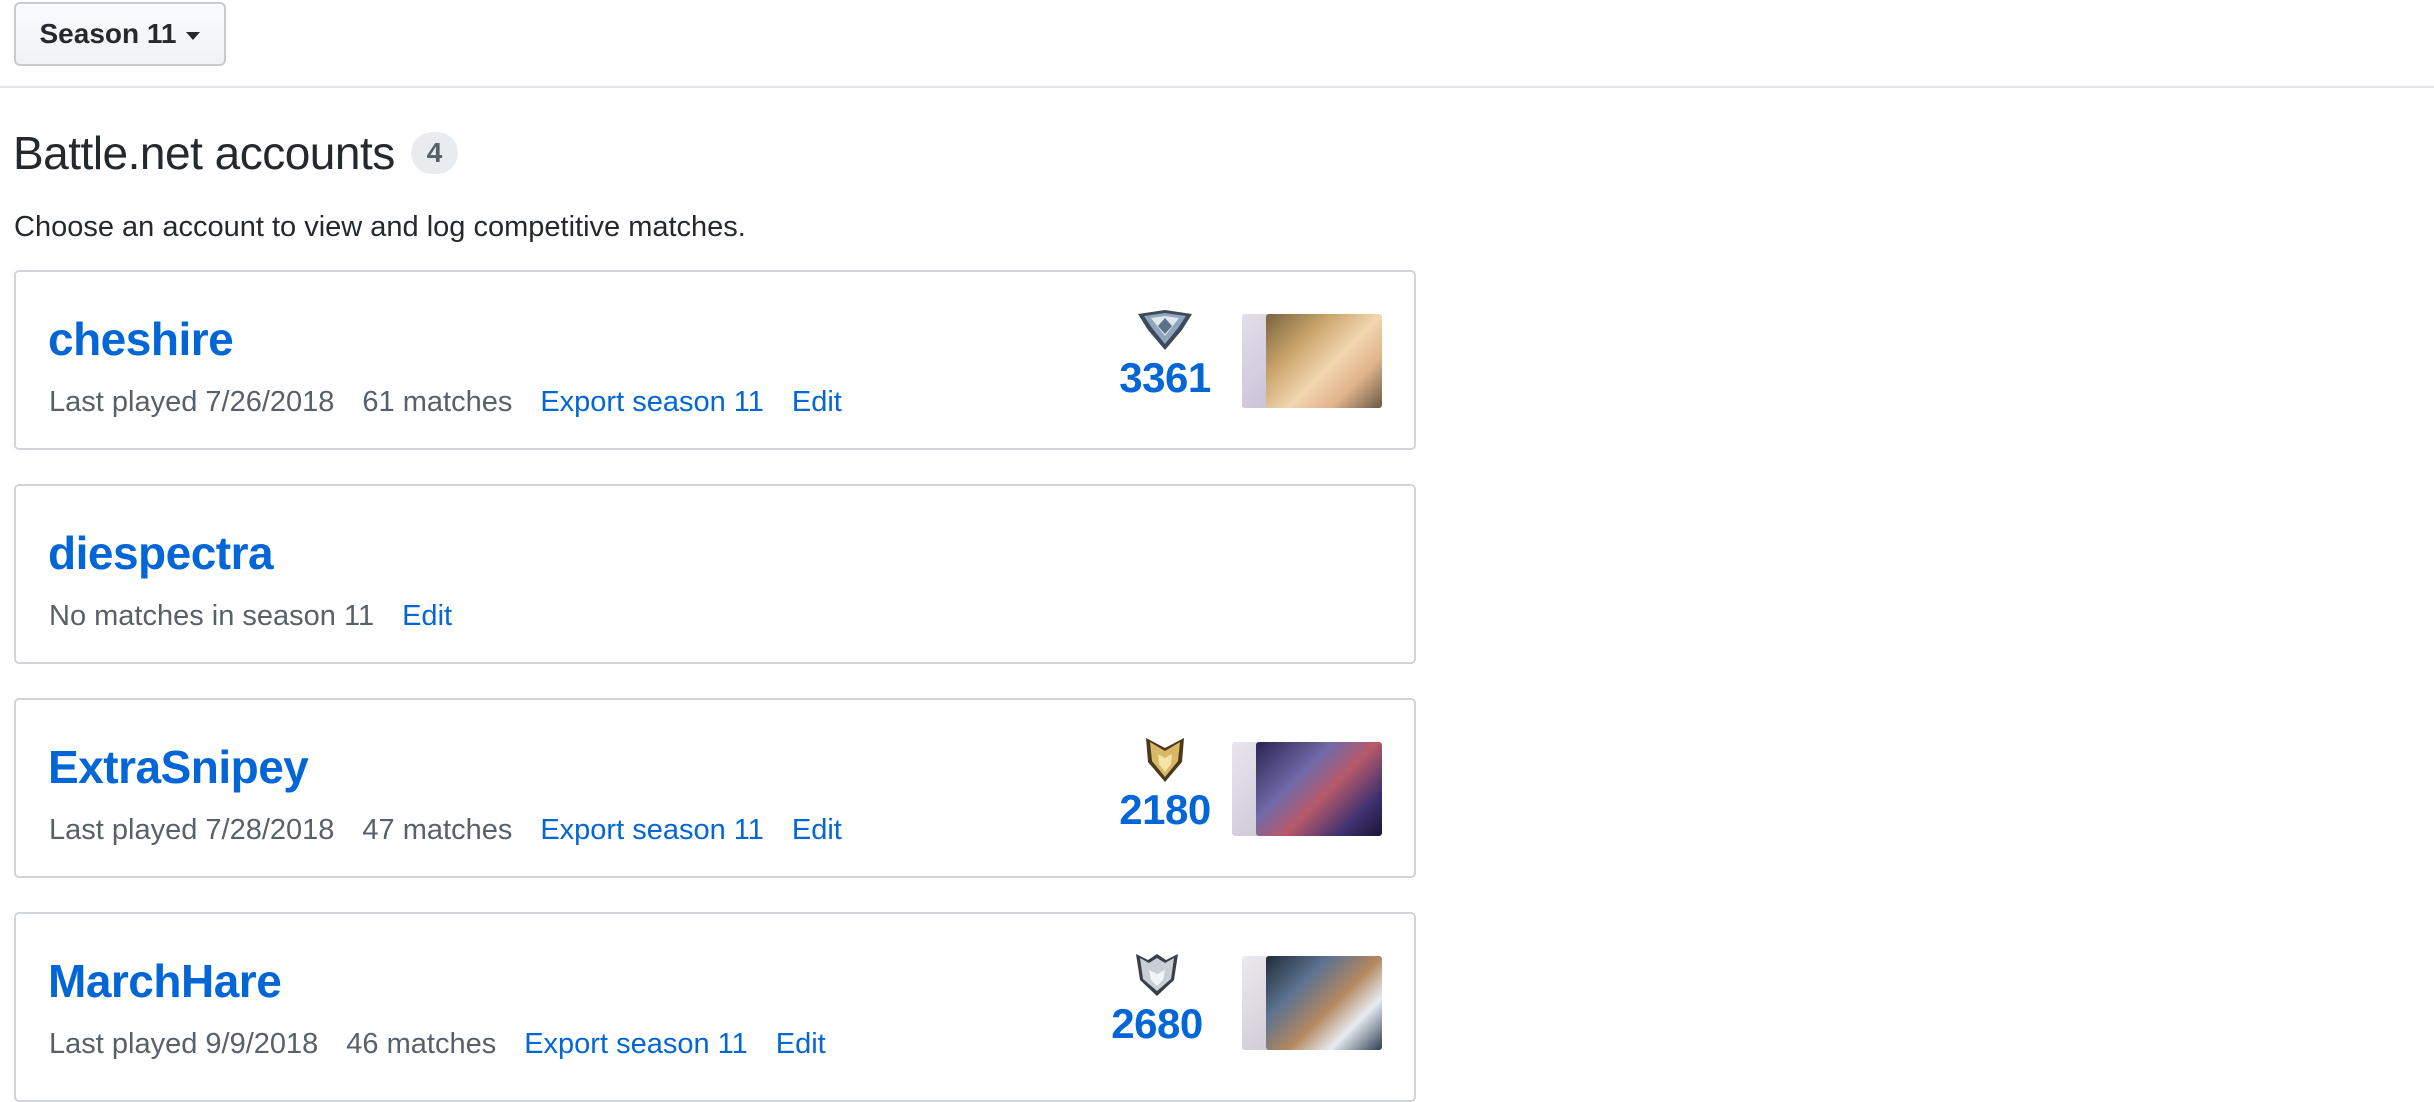 The width and height of the screenshot is (2434, 1102). I want to click on page-heading: Battle.net accounts 4, so click(236, 153).